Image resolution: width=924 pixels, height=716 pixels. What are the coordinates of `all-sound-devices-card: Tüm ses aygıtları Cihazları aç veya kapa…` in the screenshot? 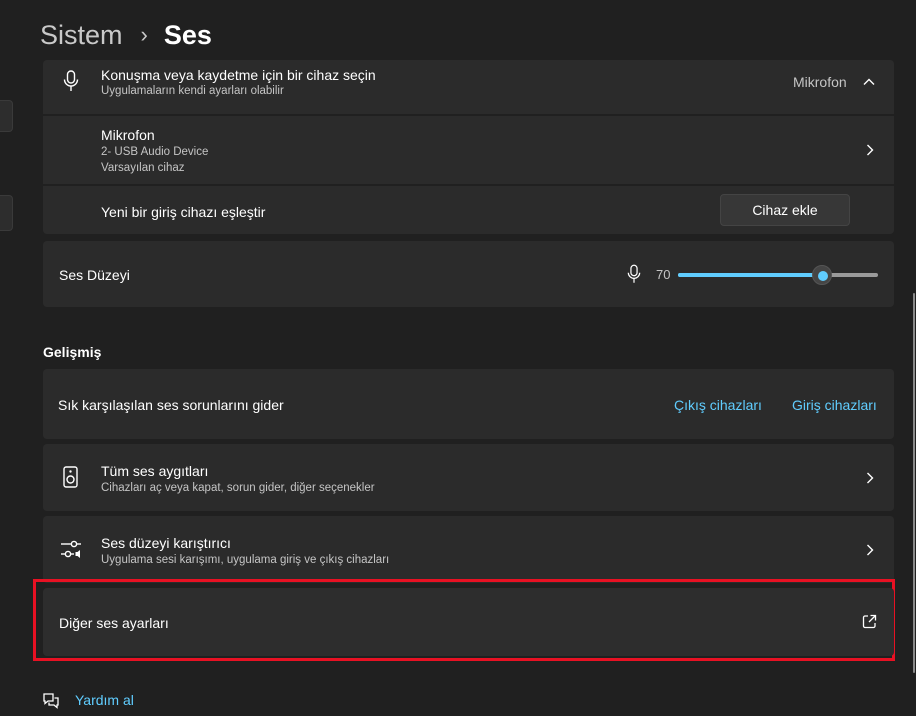 It's located at (468, 477).